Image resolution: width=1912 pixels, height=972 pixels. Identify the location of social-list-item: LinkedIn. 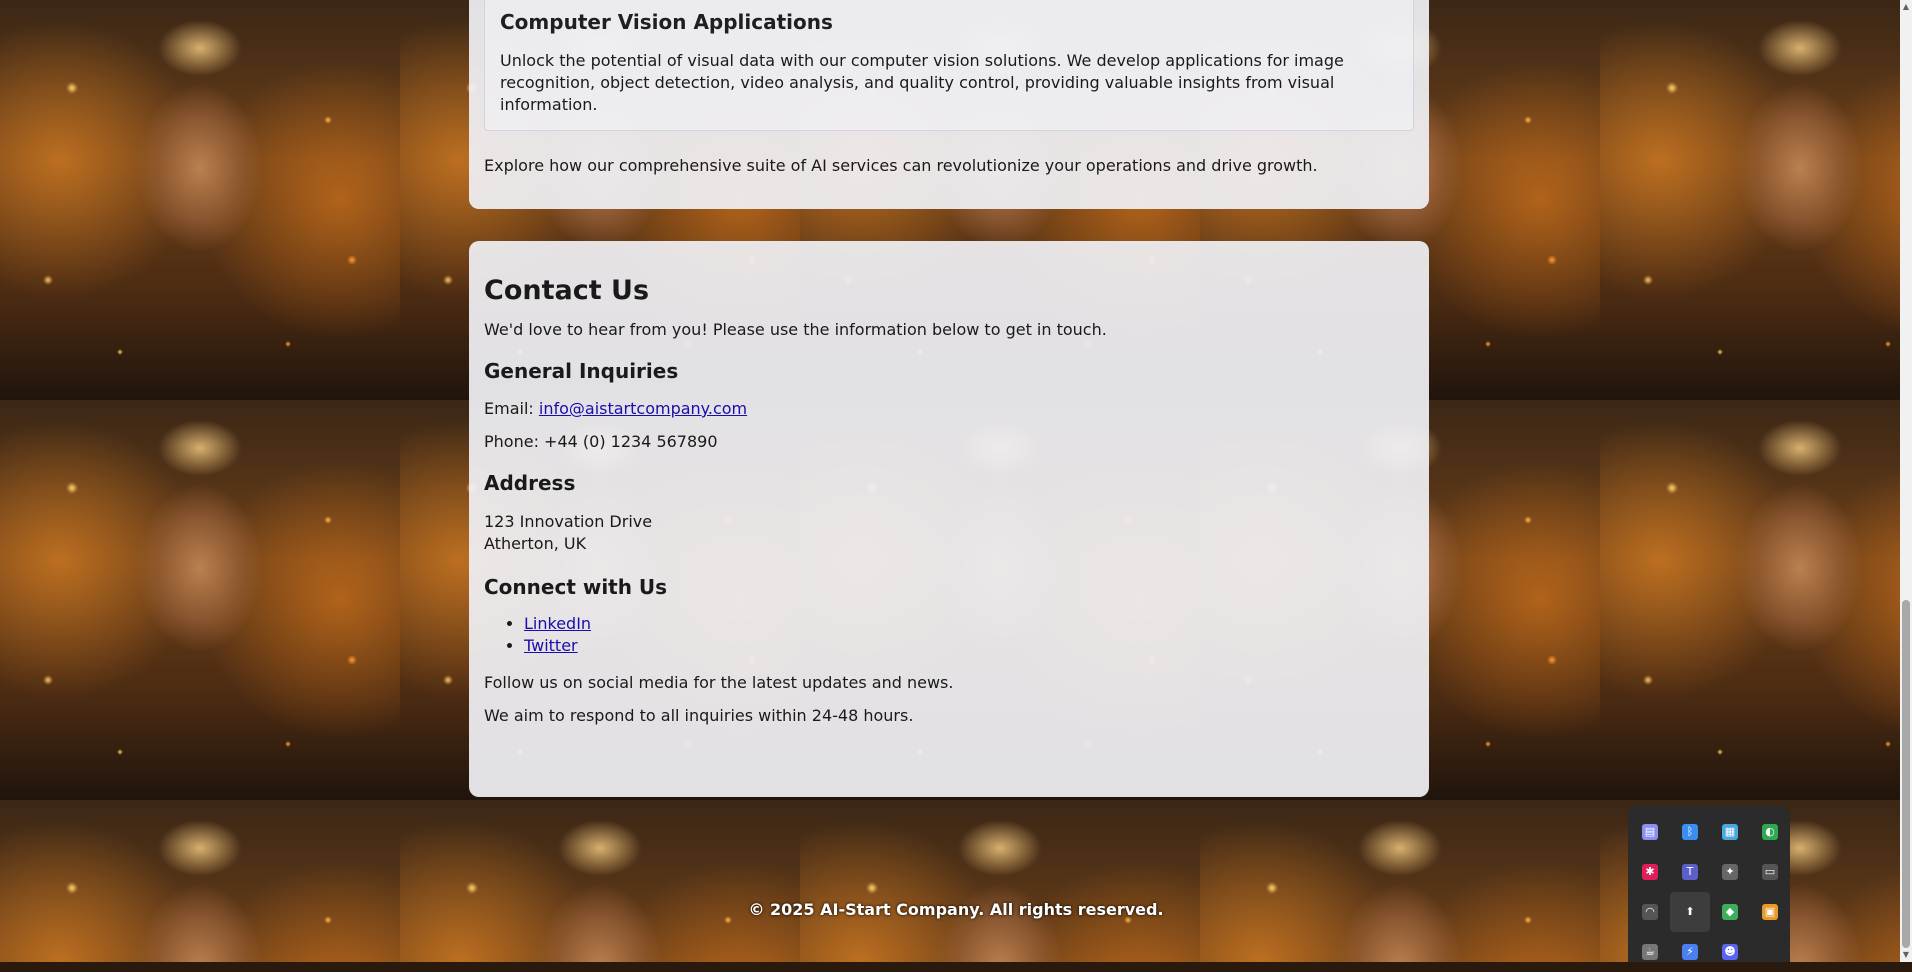
(969, 624).